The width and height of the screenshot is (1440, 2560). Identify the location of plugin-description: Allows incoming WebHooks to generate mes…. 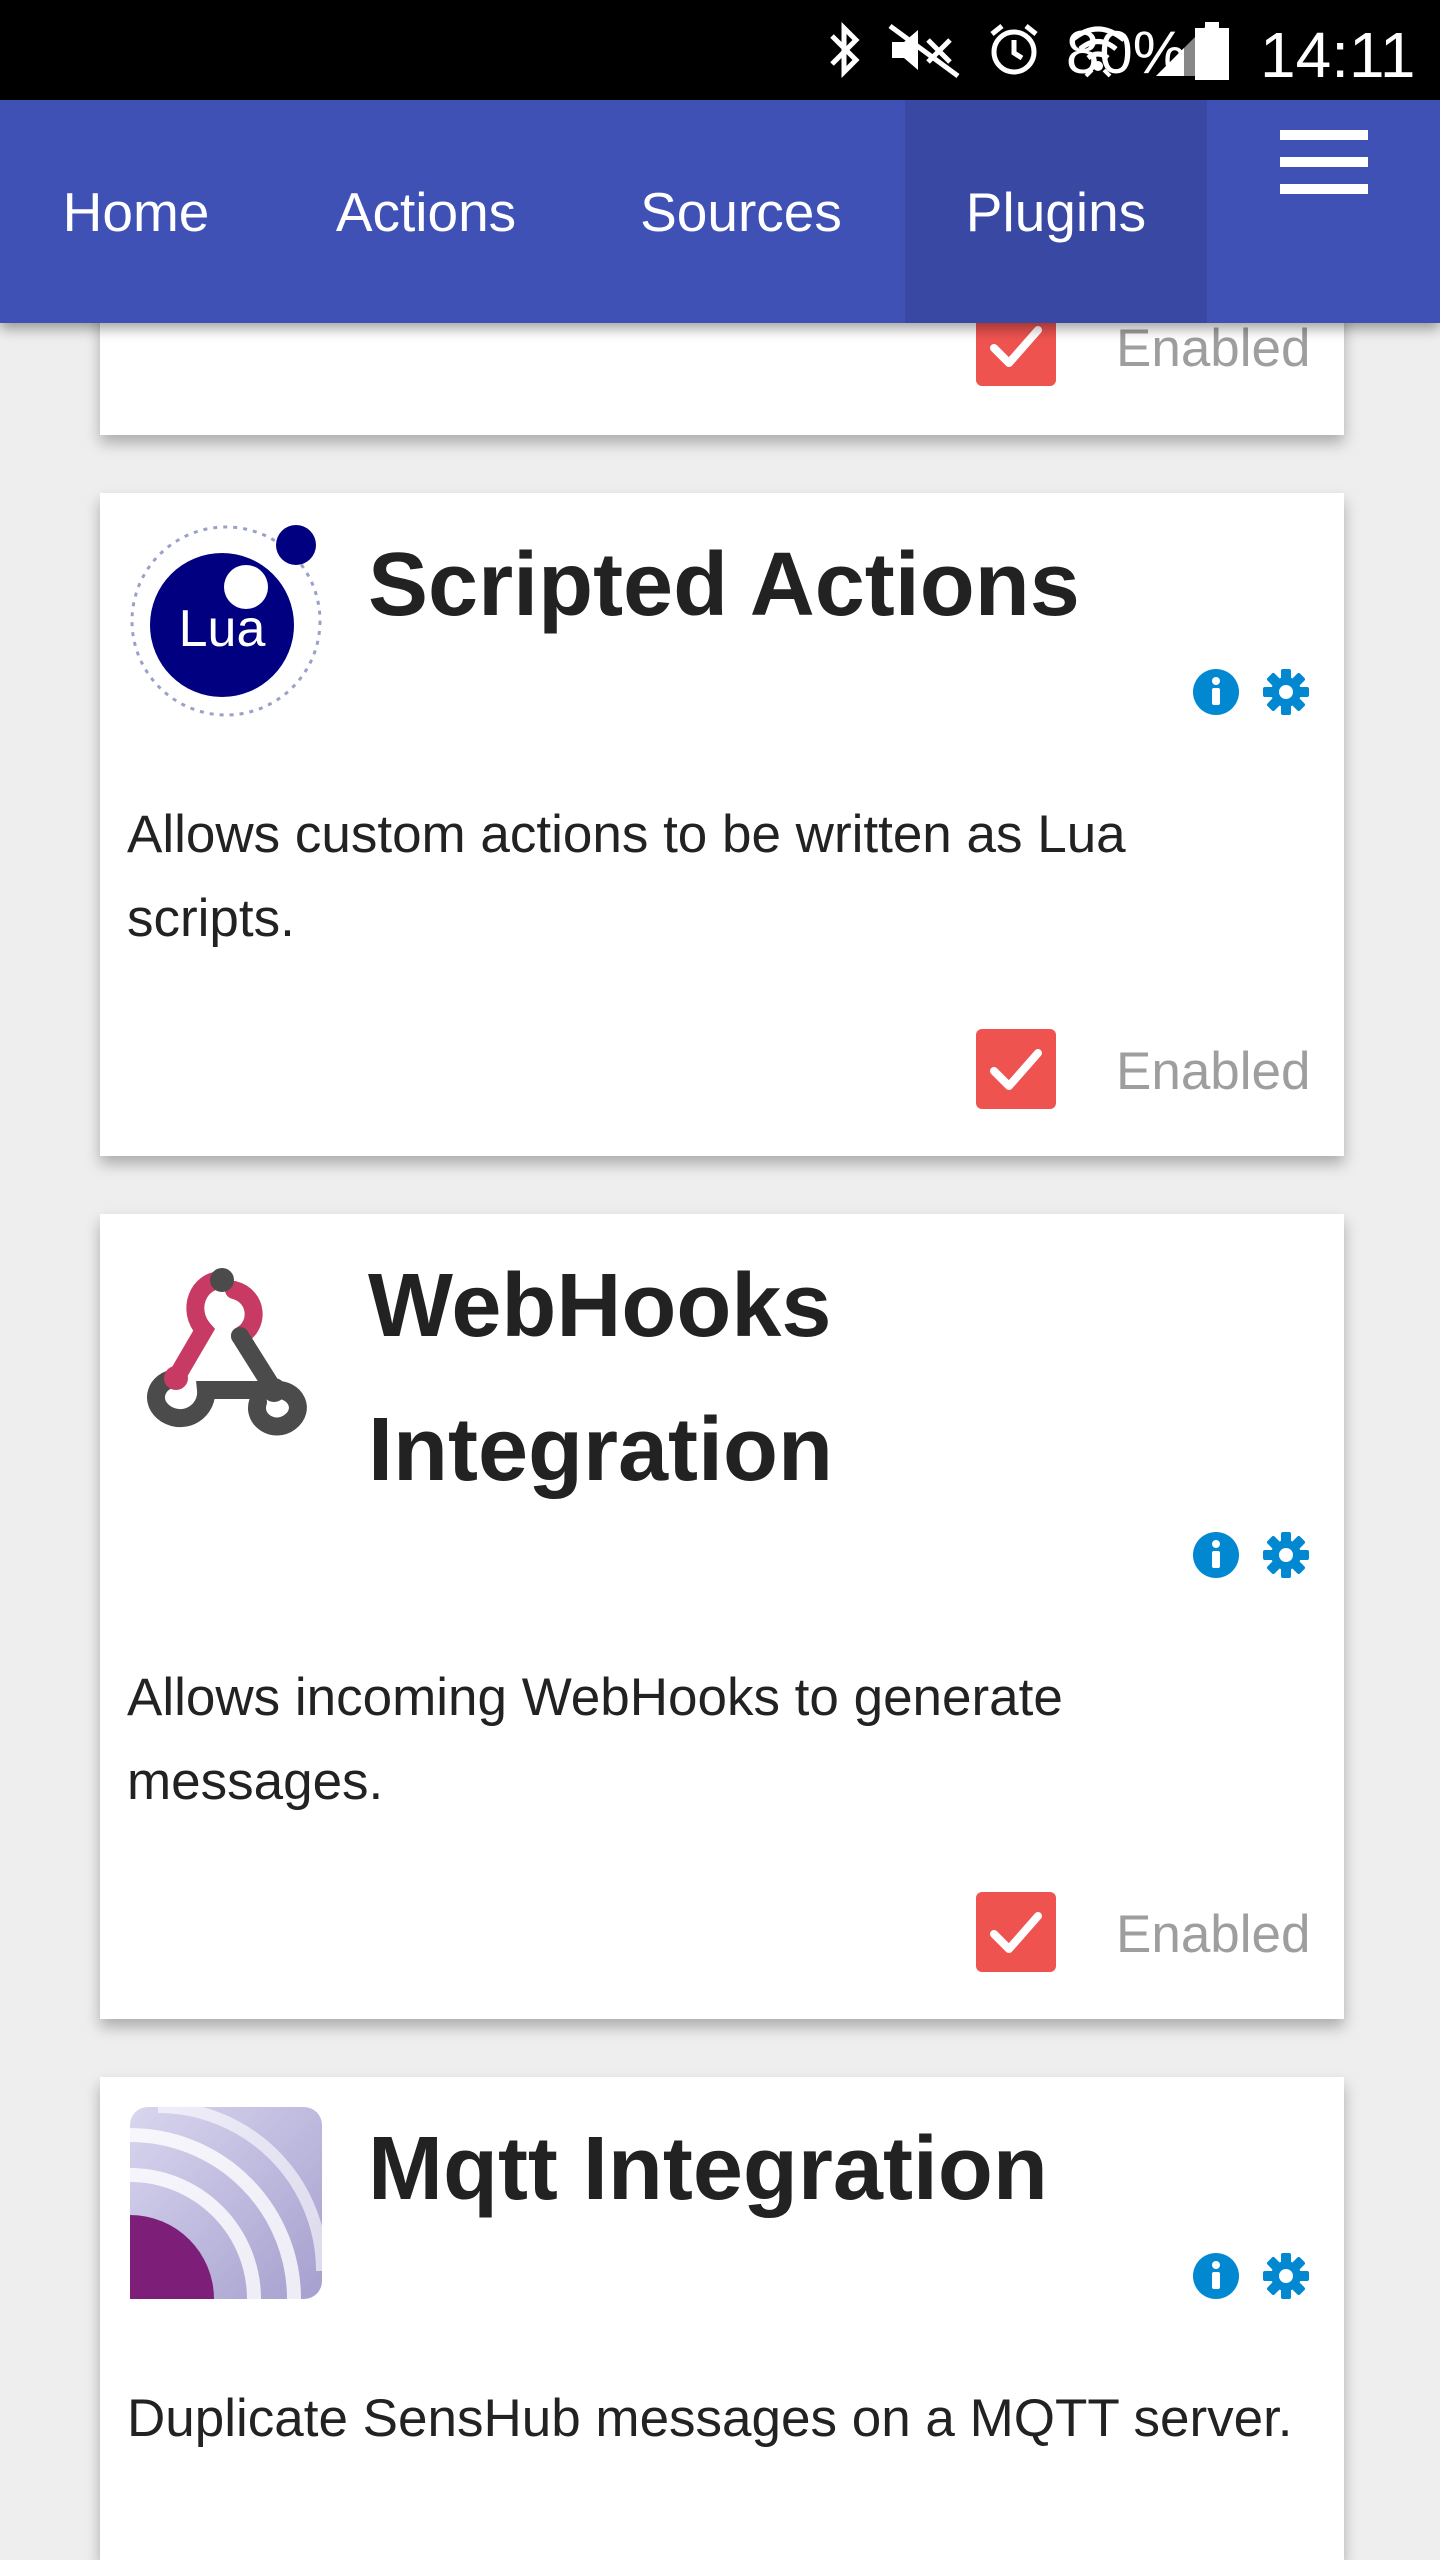
(595, 1739).